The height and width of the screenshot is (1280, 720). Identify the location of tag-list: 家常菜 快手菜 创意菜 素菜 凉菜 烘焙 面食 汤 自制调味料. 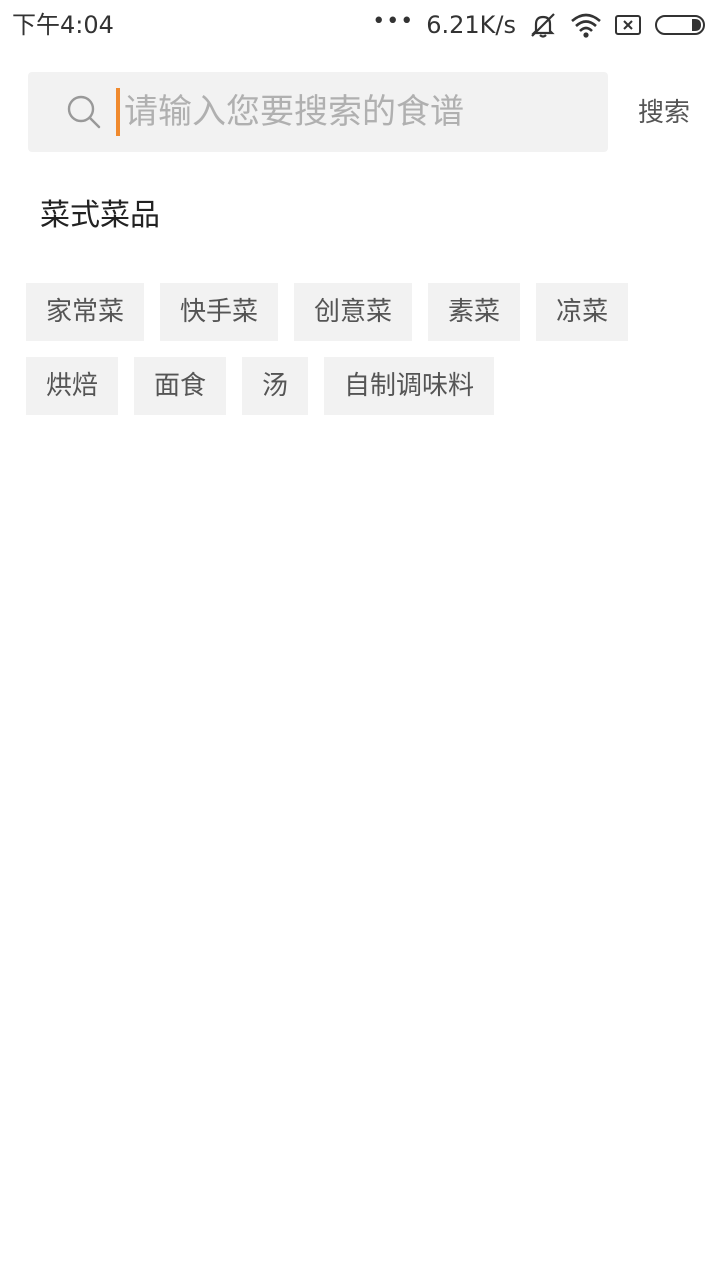
(366, 349).